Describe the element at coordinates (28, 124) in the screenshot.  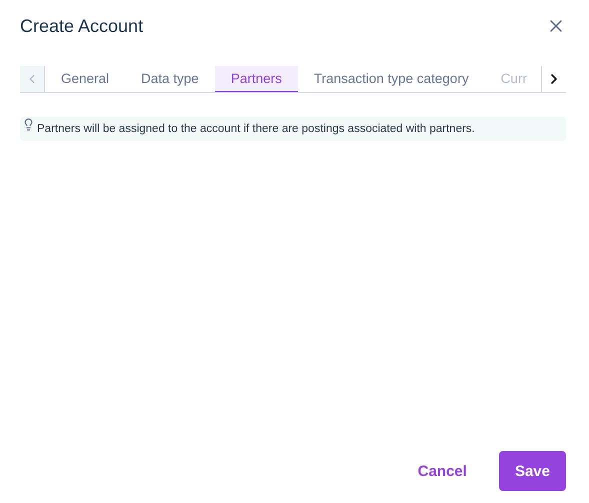
I see `lightbulb-icon` at that location.